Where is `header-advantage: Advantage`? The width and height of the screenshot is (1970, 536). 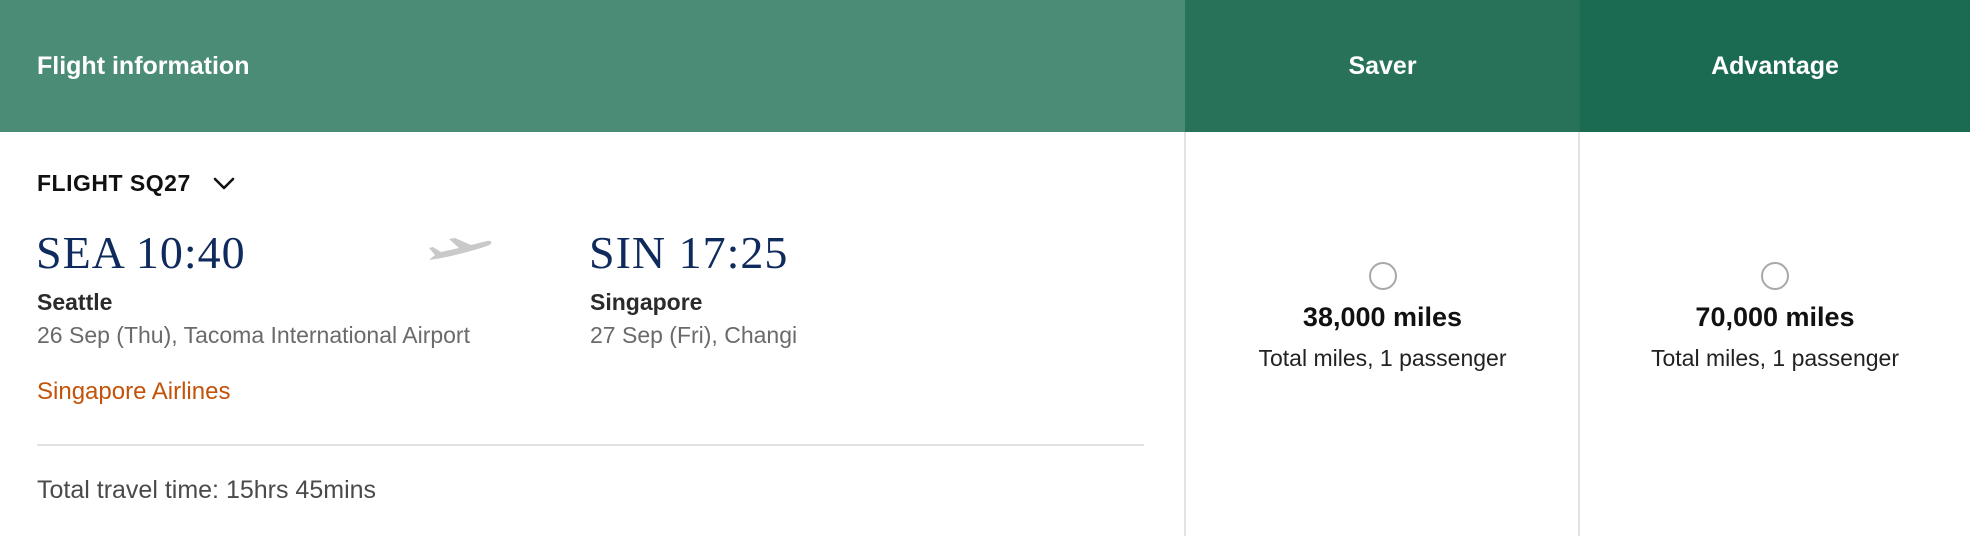 header-advantage: Advantage is located at coordinates (1775, 66).